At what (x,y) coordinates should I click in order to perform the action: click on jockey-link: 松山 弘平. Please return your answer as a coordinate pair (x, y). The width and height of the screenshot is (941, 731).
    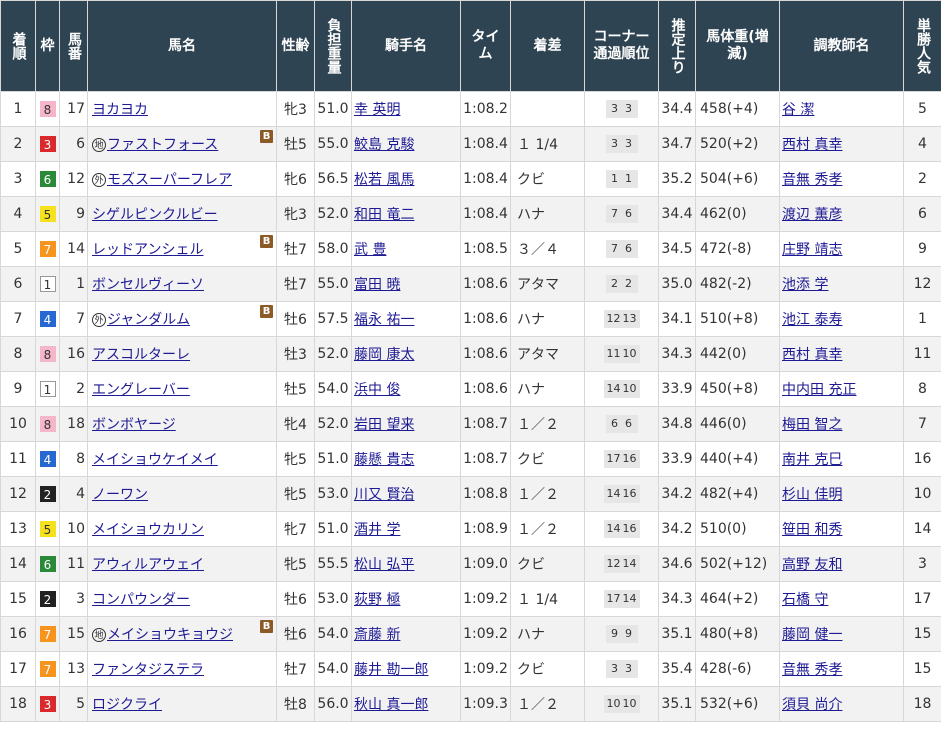
    Looking at the image, I should click on (384, 565).